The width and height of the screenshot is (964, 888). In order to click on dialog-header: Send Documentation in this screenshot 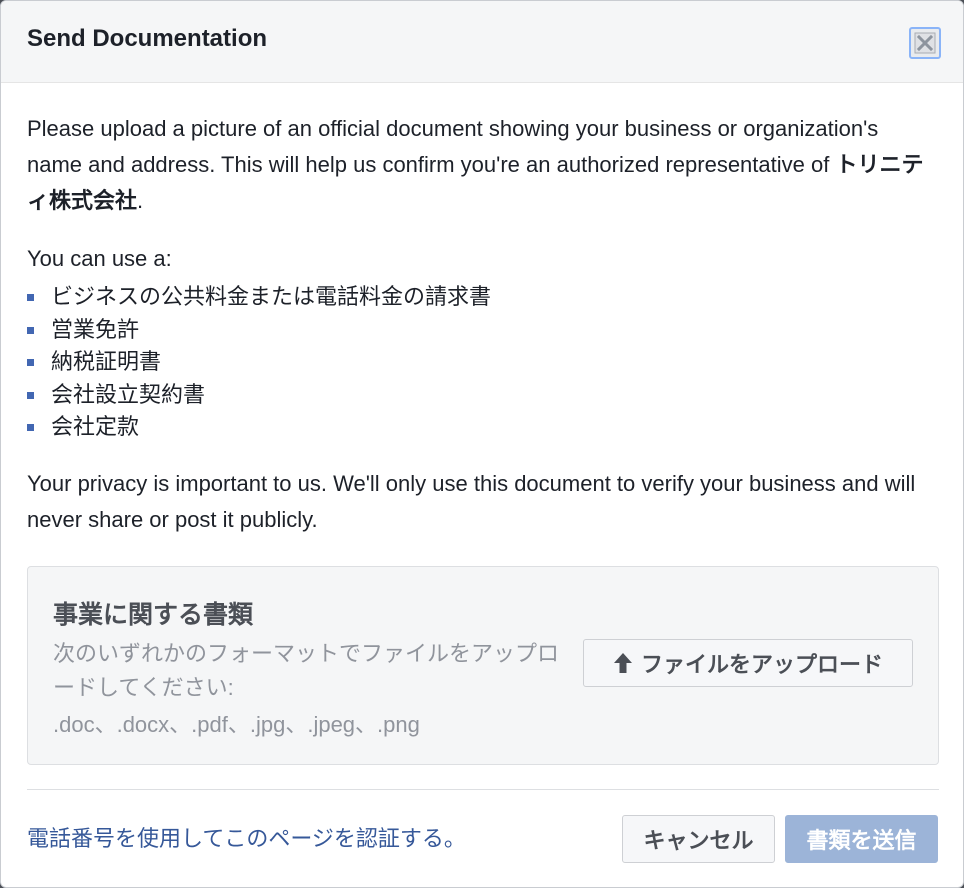, I will do `click(482, 42)`.